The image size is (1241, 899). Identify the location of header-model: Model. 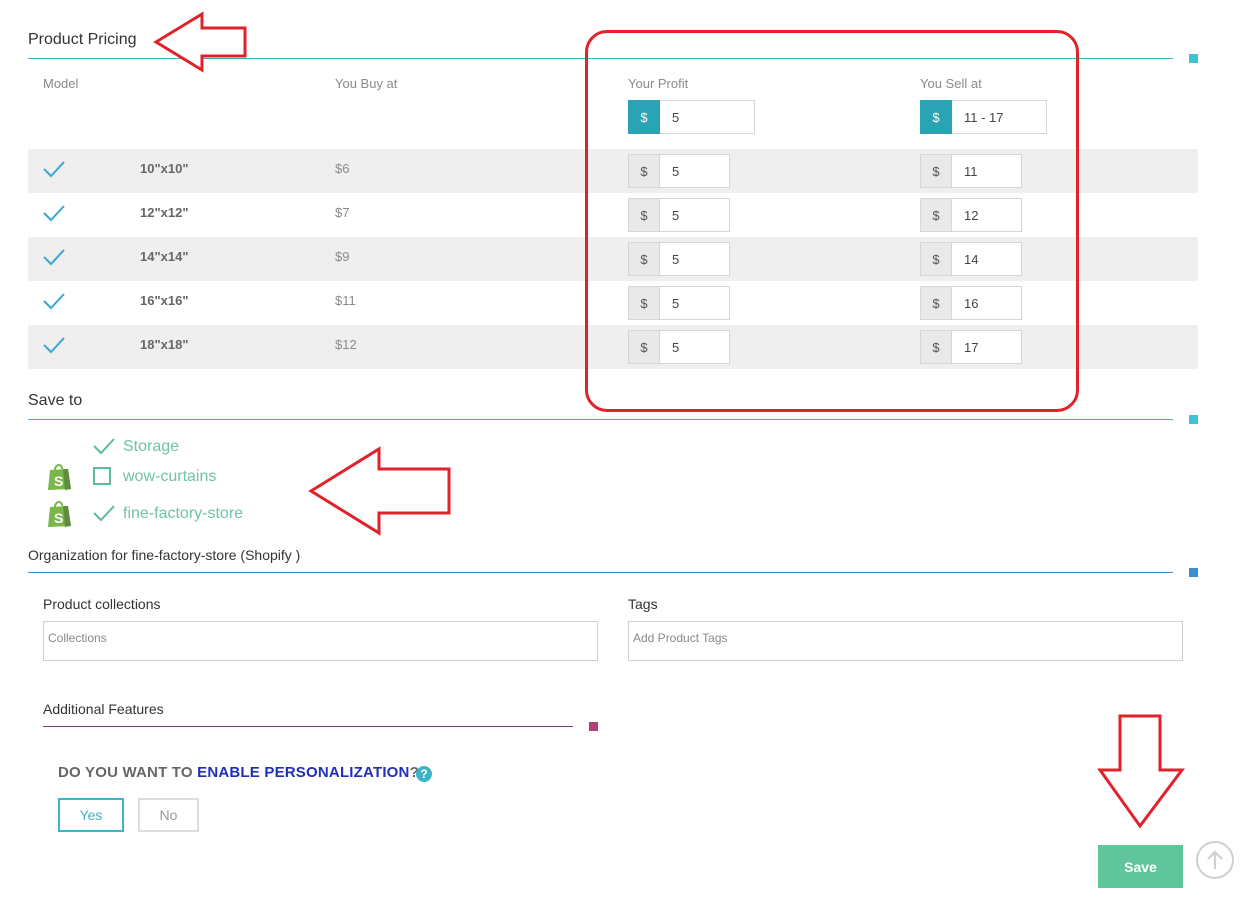
(61, 83).